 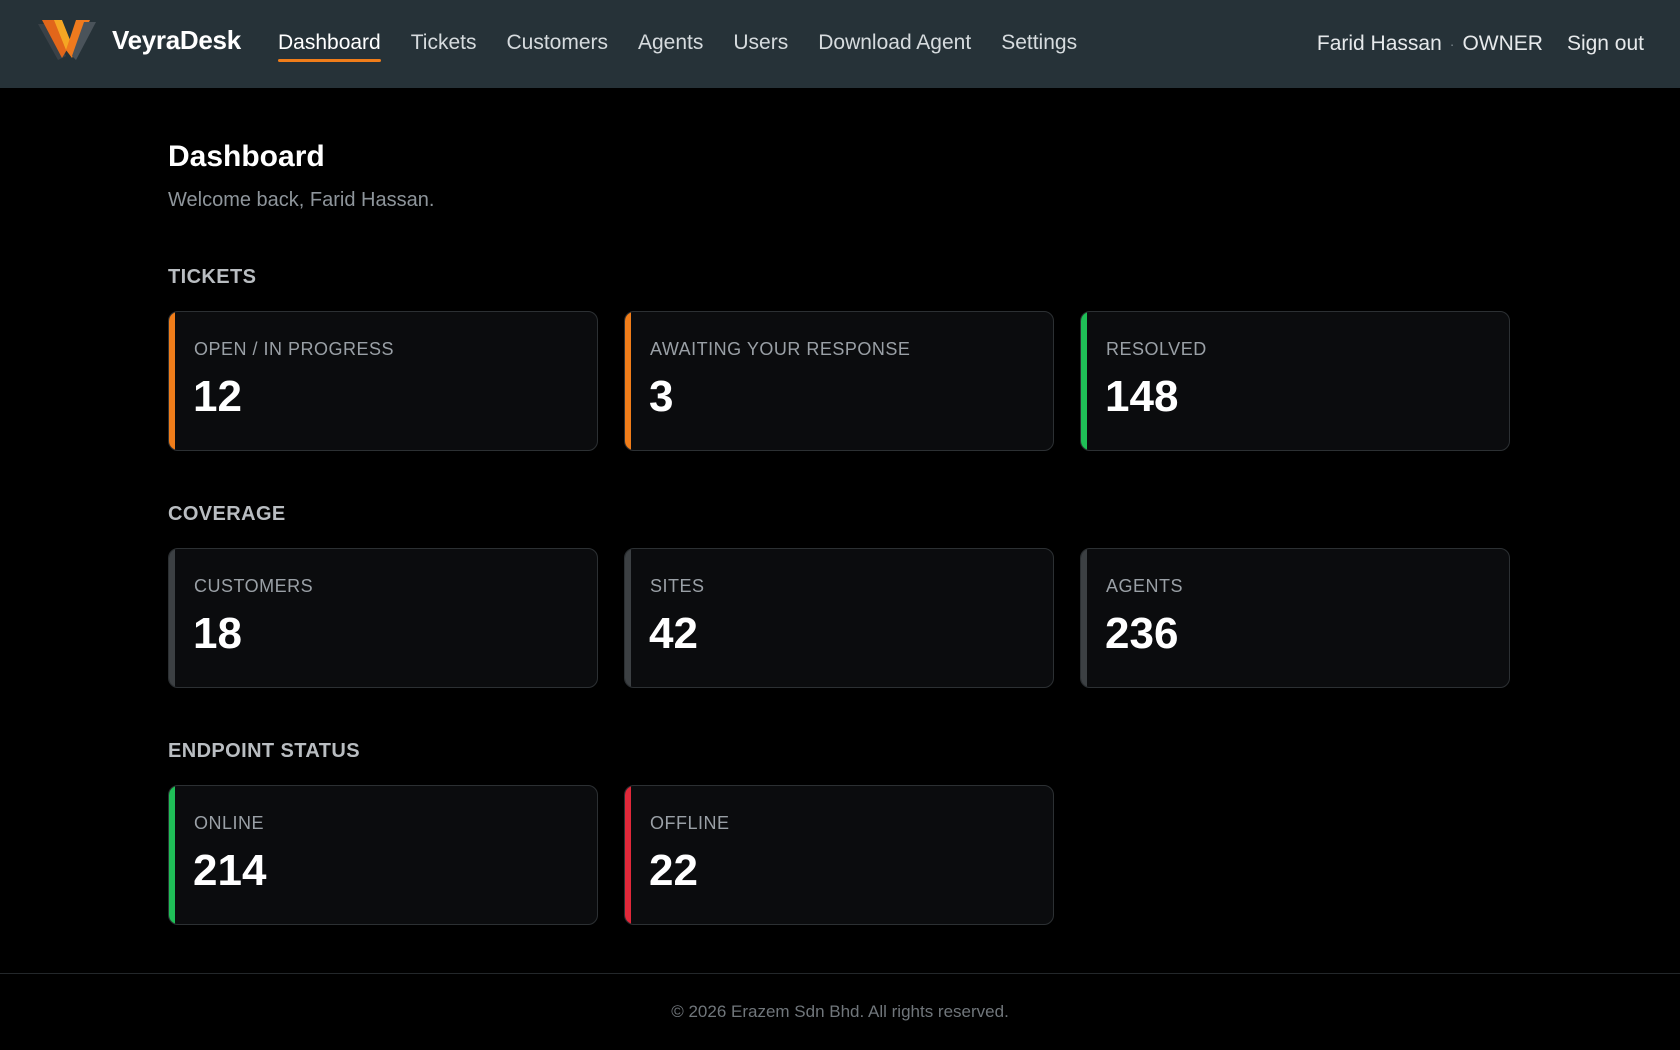 What do you see at coordinates (1145, 586) in the screenshot?
I see `card-label: AGENTS` at bounding box center [1145, 586].